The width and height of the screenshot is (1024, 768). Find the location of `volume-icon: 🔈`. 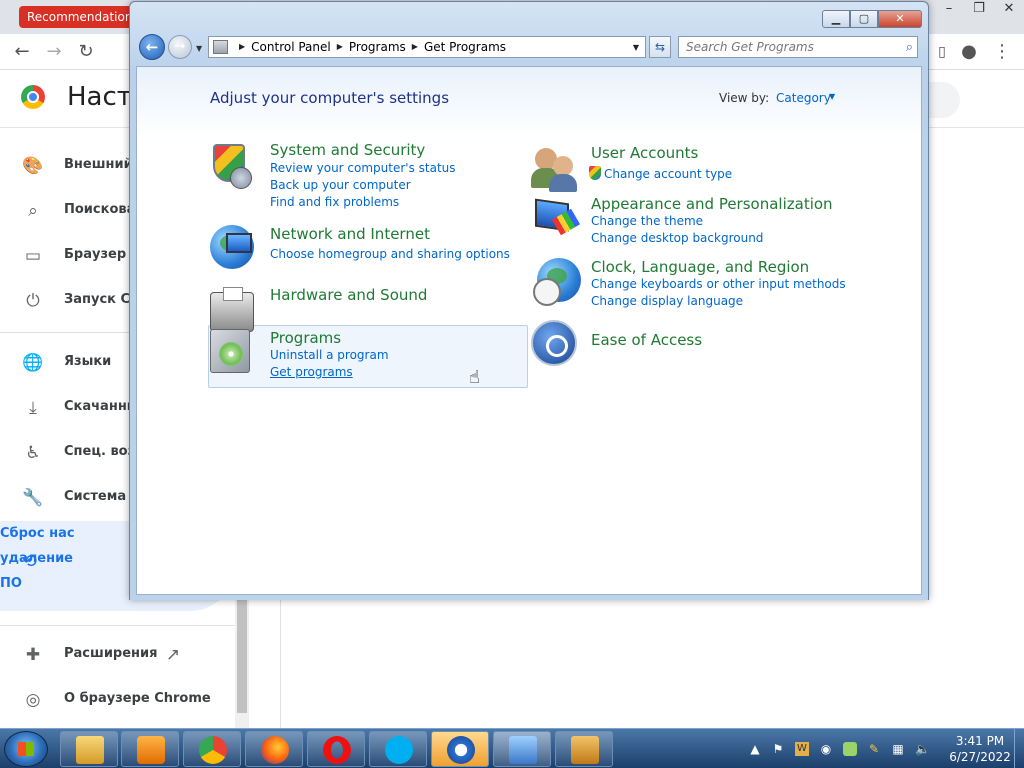

volume-icon: 🔈 is located at coordinates (922, 749).